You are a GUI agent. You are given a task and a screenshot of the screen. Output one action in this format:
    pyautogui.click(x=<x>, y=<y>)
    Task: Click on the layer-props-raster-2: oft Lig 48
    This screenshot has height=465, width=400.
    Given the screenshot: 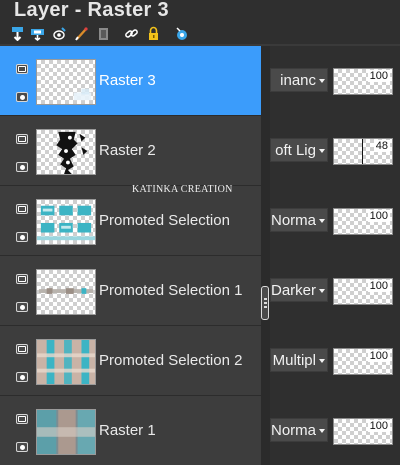 What is the action you would take?
    pyautogui.click(x=335, y=151)
    